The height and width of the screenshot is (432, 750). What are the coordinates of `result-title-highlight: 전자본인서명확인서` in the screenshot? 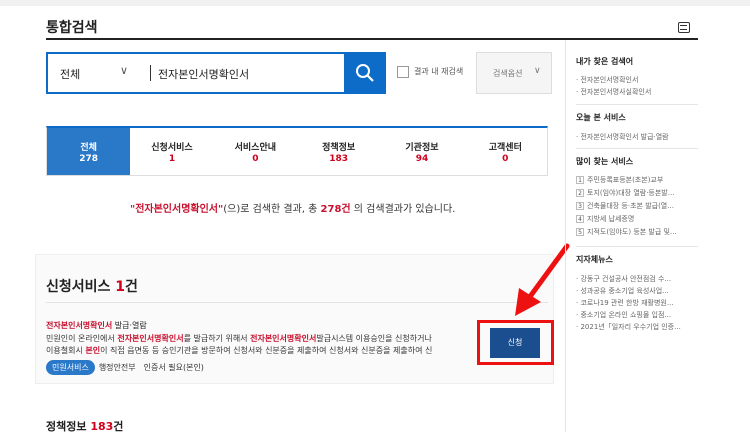 It's located at (79, 325).